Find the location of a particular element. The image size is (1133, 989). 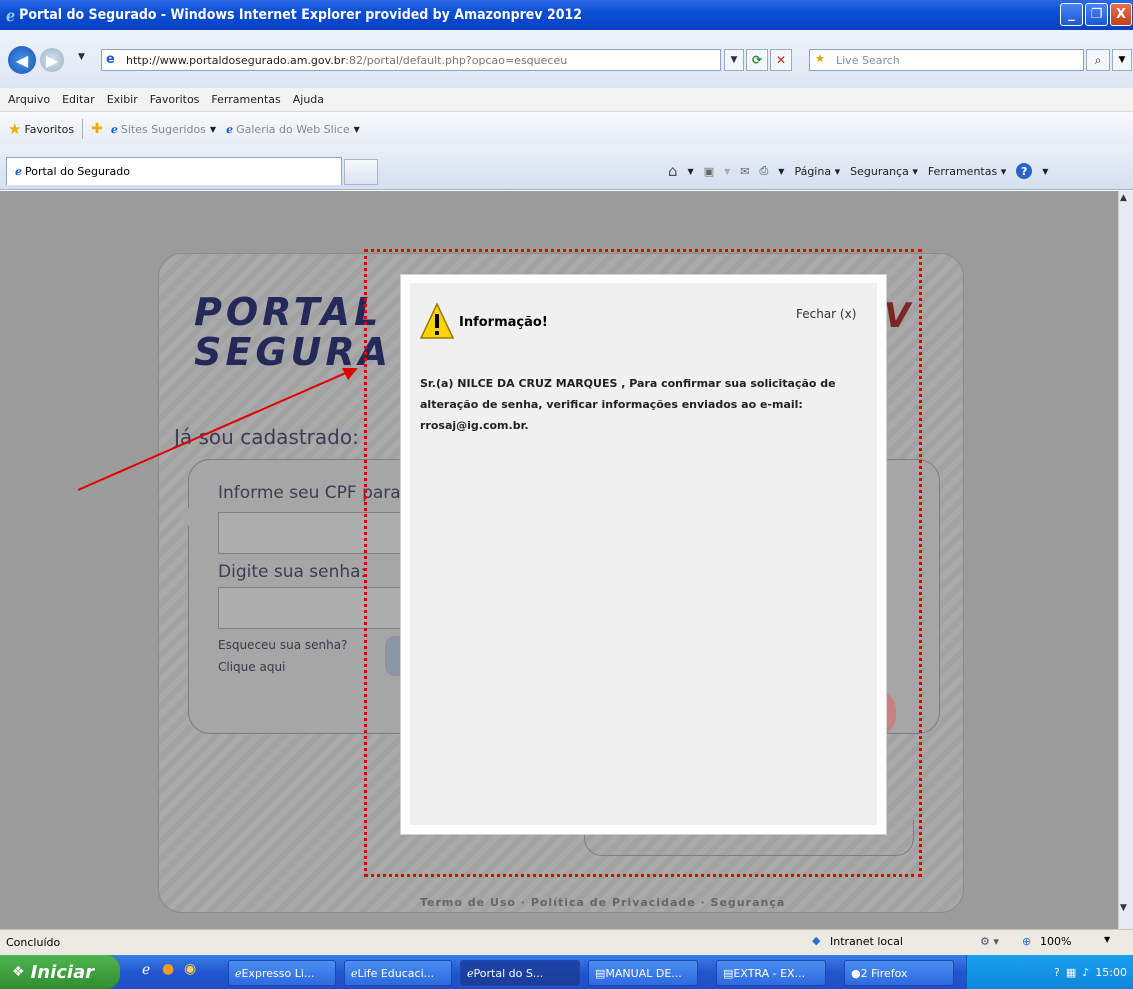

favorites-star-icon: ★ is located at coordinates (15, 129).